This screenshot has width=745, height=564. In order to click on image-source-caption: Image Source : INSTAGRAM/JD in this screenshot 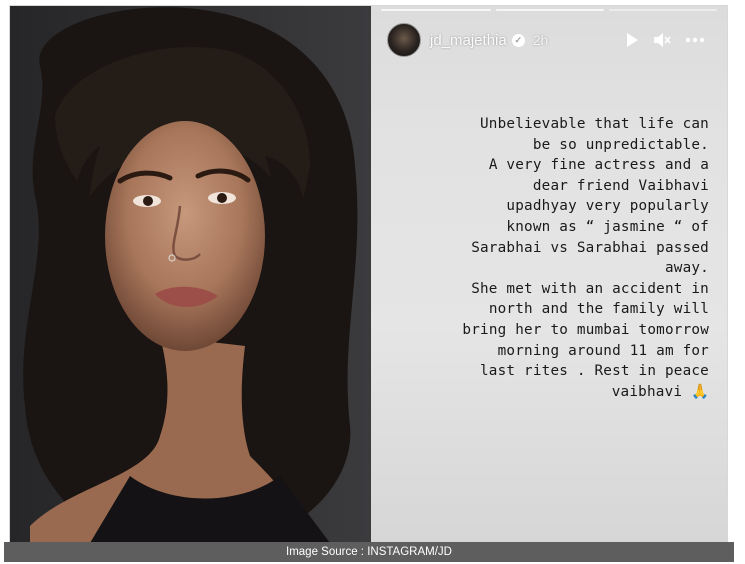, I will do `click(369, 552)`.